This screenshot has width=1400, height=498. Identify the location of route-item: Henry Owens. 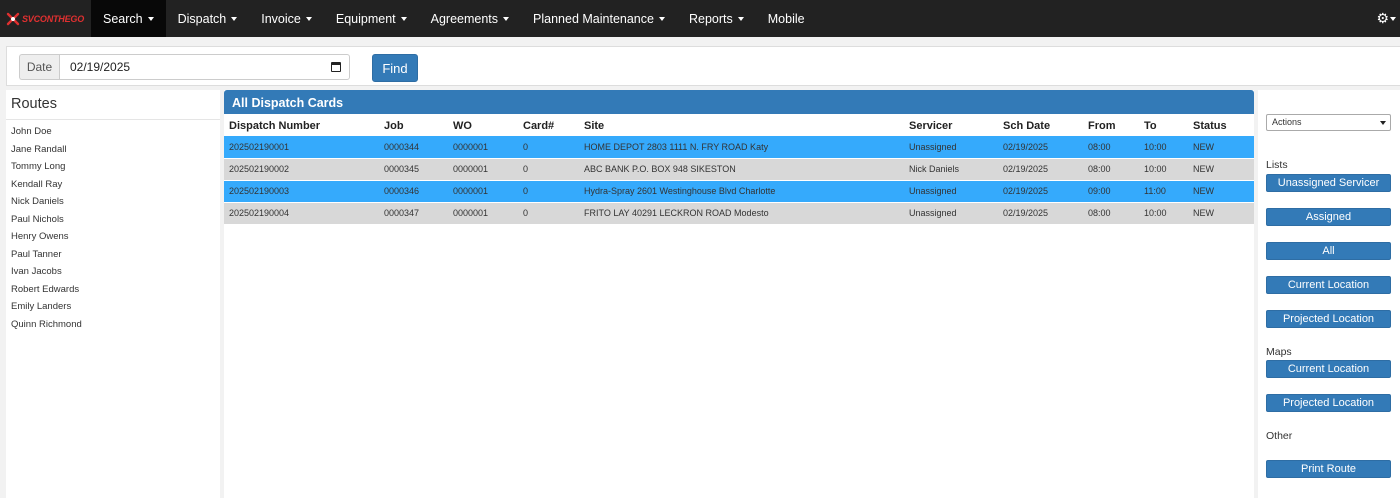
(115, 237).